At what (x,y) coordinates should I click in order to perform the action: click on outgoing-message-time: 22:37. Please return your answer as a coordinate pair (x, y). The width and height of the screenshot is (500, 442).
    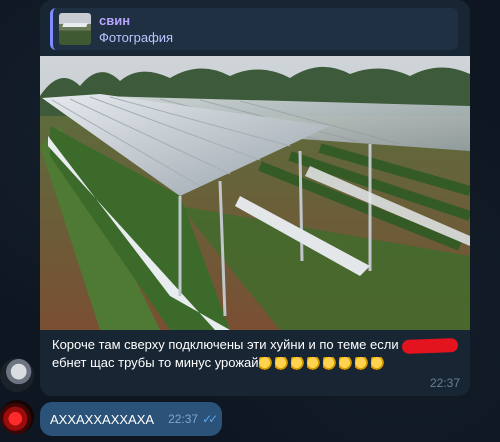
    Looking at the image, I should click on (183, 419).